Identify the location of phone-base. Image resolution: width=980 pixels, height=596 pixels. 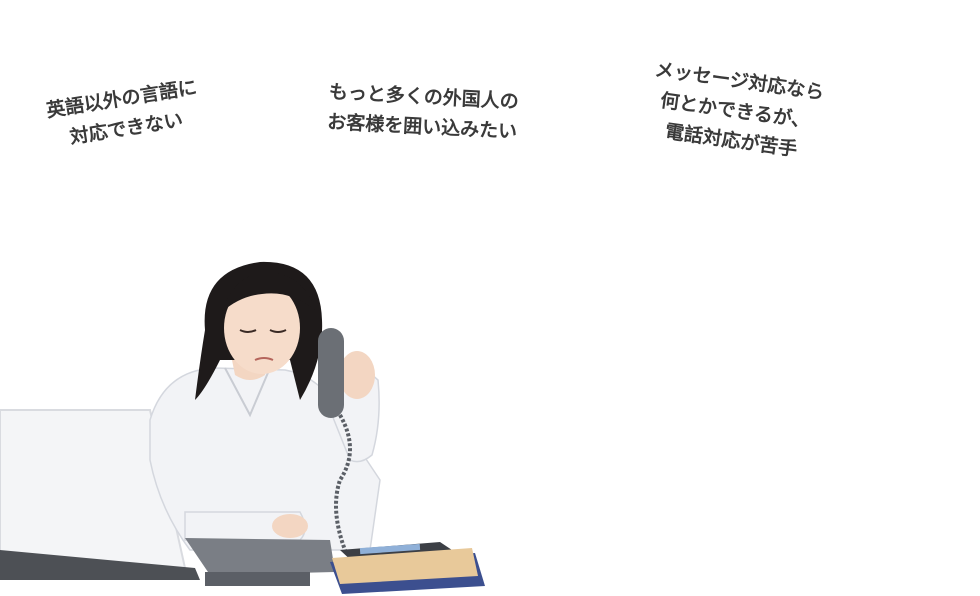
(260, 562).